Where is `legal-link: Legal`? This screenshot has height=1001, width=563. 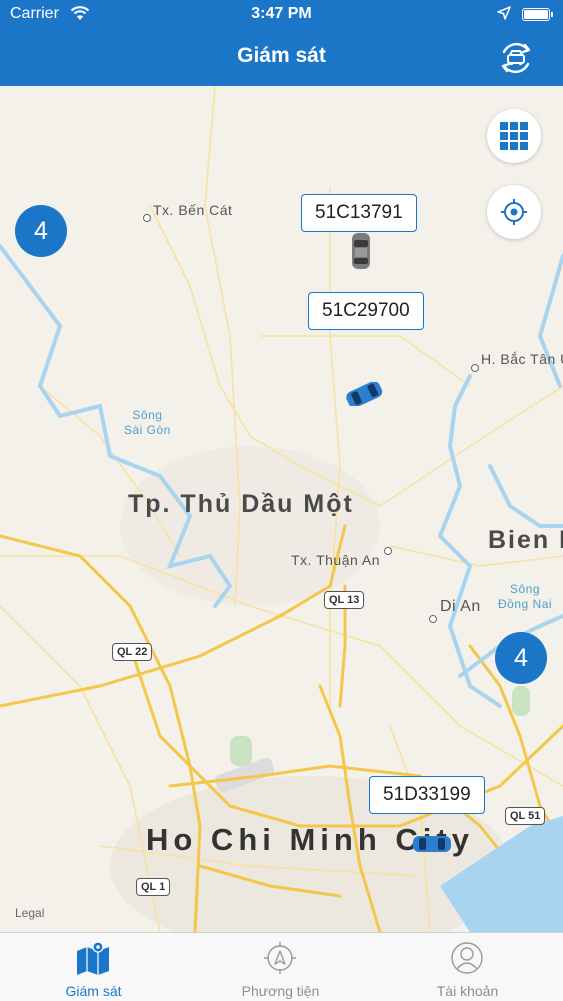
legal-link: Legal is located at coordinates (29, 913).